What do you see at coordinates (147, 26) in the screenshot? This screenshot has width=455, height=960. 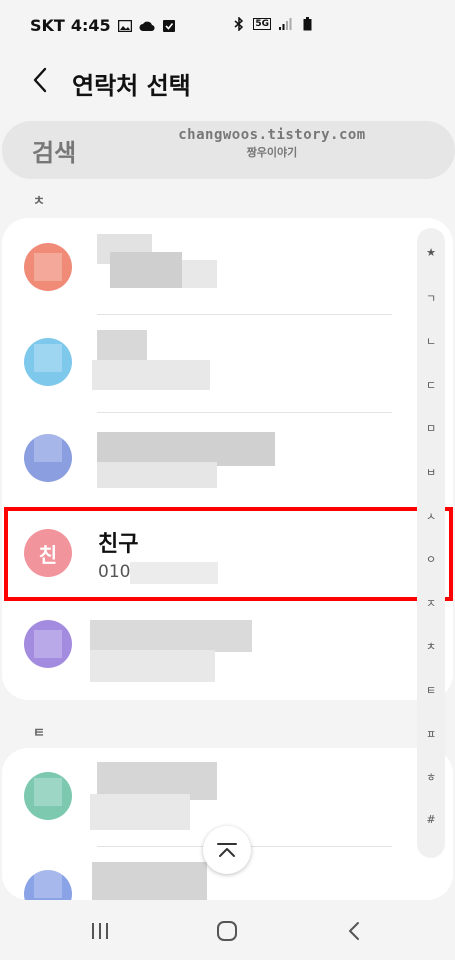 I see `cloud-sync-icon` at bounding box center [147, 26].